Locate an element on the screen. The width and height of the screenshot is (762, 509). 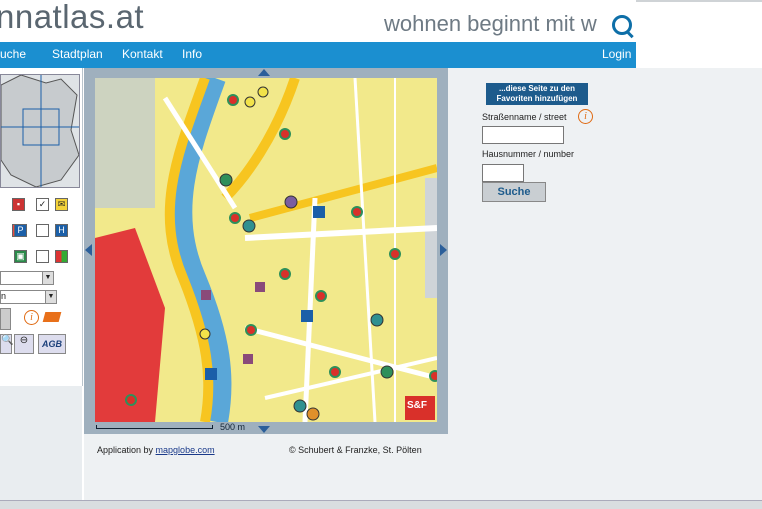
category-select-value: n is located at coordinates (4, 296).